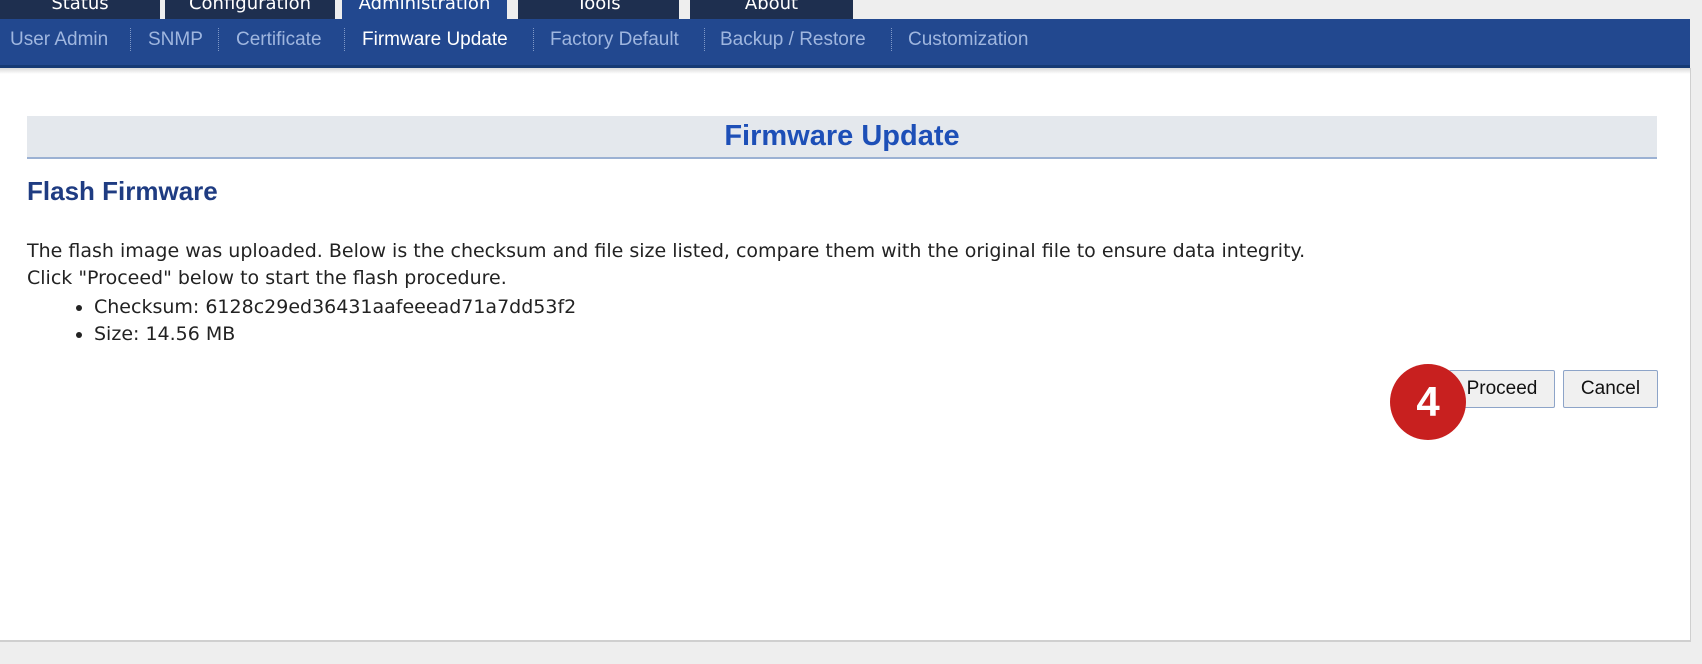 Image resolution: width=1702 pixels, height=664 pixels. Describe the element at coordinates (598, 7) in the screenshot. I see `tab-tools-label: Tools` at that location.